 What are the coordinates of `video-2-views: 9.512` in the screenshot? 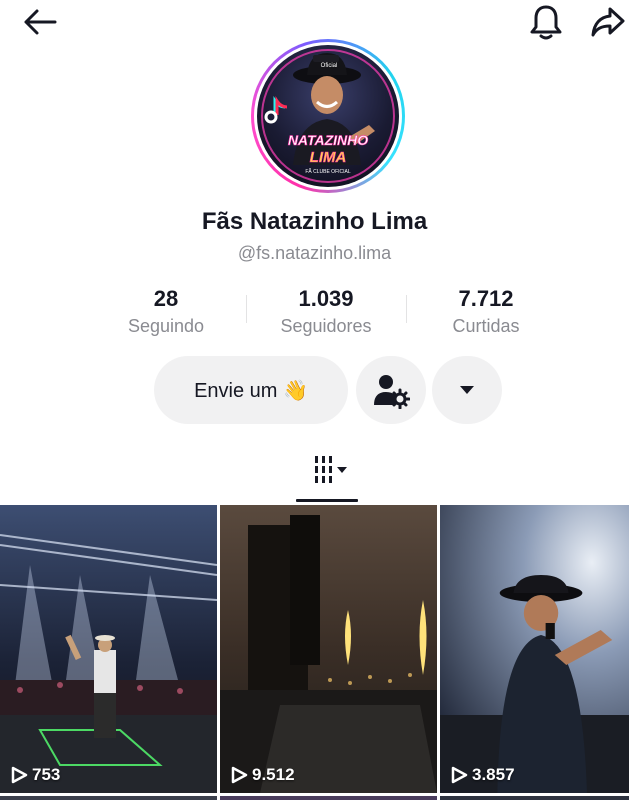 It's located at (262, 775).